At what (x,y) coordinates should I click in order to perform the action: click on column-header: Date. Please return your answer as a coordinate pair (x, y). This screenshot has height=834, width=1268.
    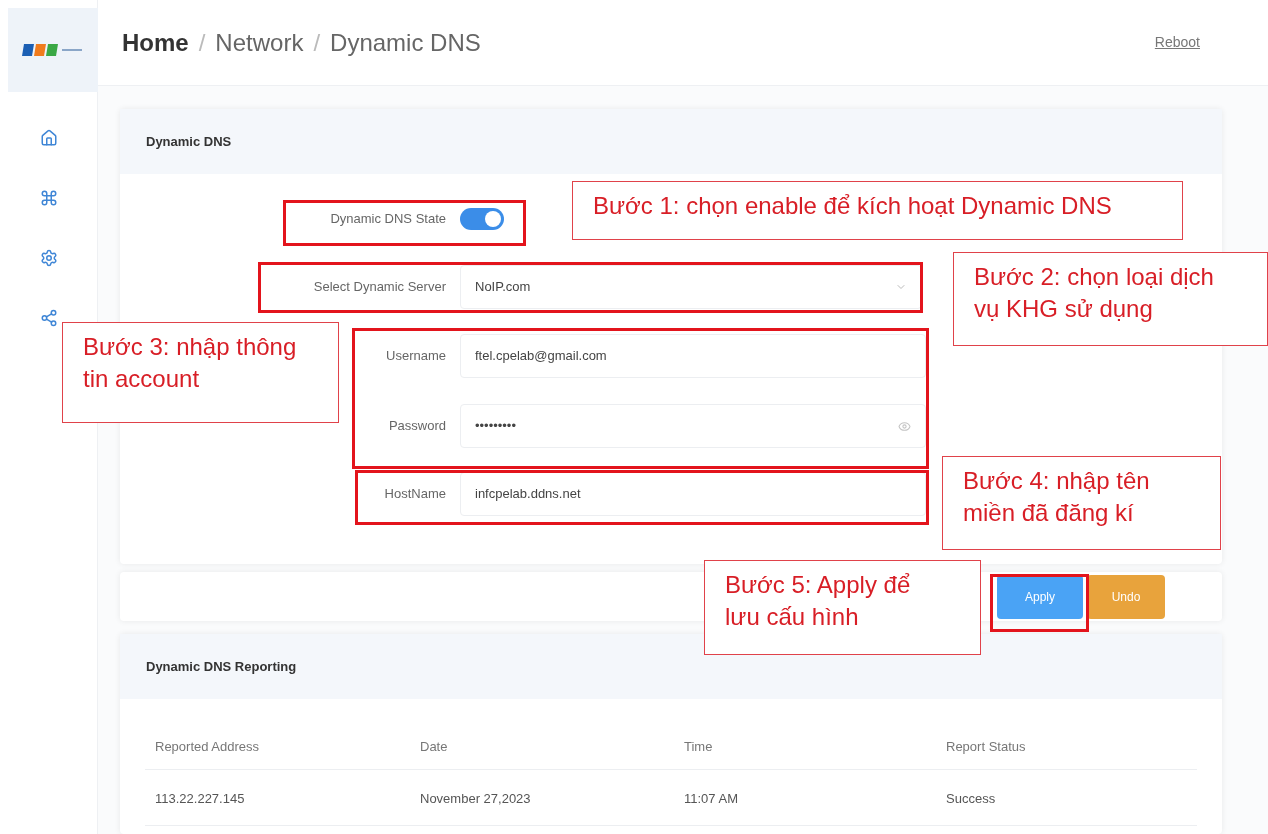
    Looking at the image, I should click on (434, 746).